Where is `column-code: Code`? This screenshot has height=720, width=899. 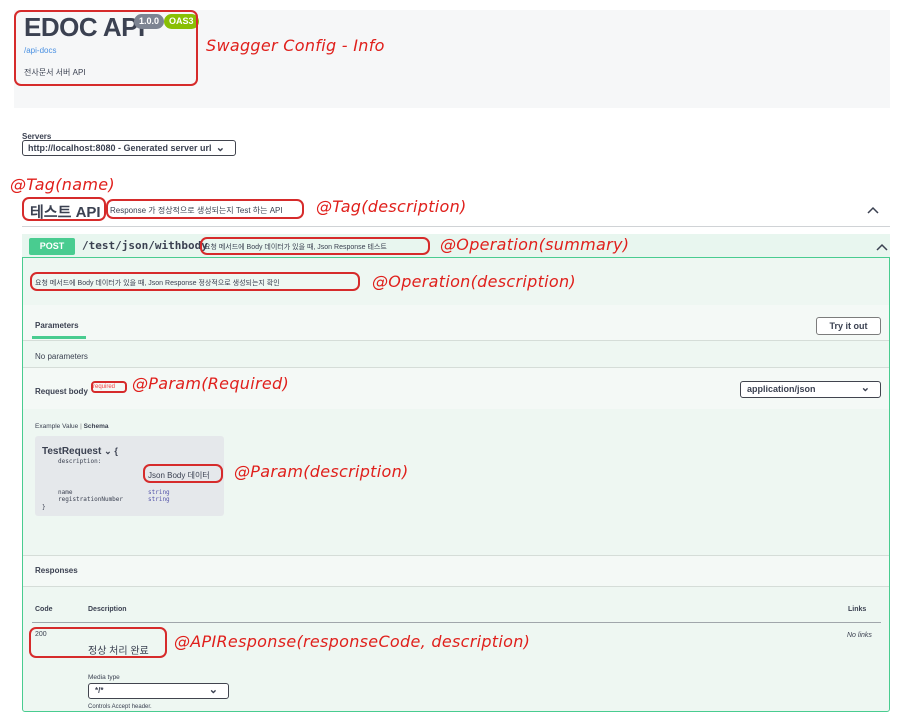 column-code: Code is located at coordinates (44, 609).